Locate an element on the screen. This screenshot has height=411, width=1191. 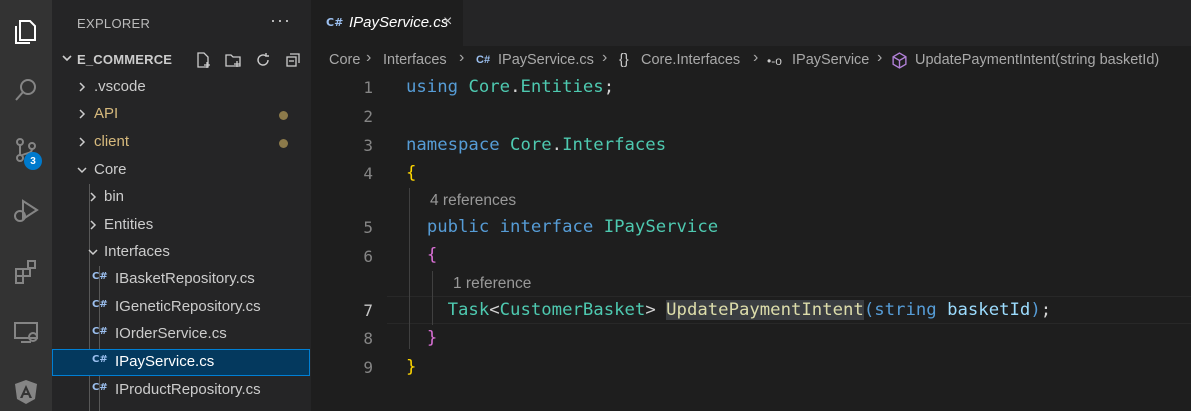
close-icon: × is located at coordinates (447, 22).